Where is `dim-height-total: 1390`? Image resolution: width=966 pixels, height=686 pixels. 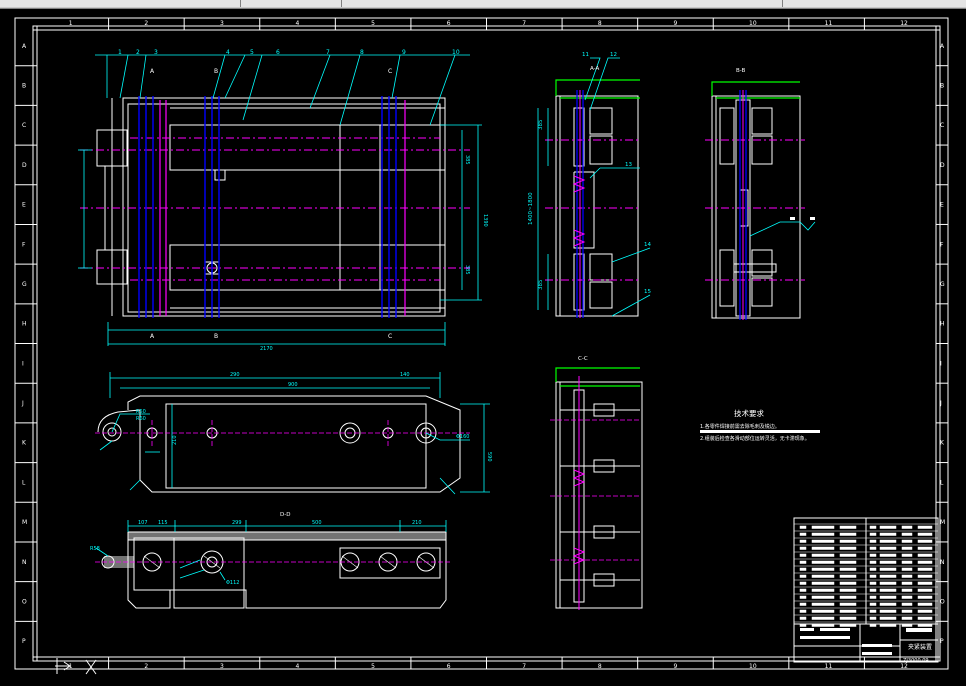
dim-height-total: 1390 is located at coordinates (485, 220).